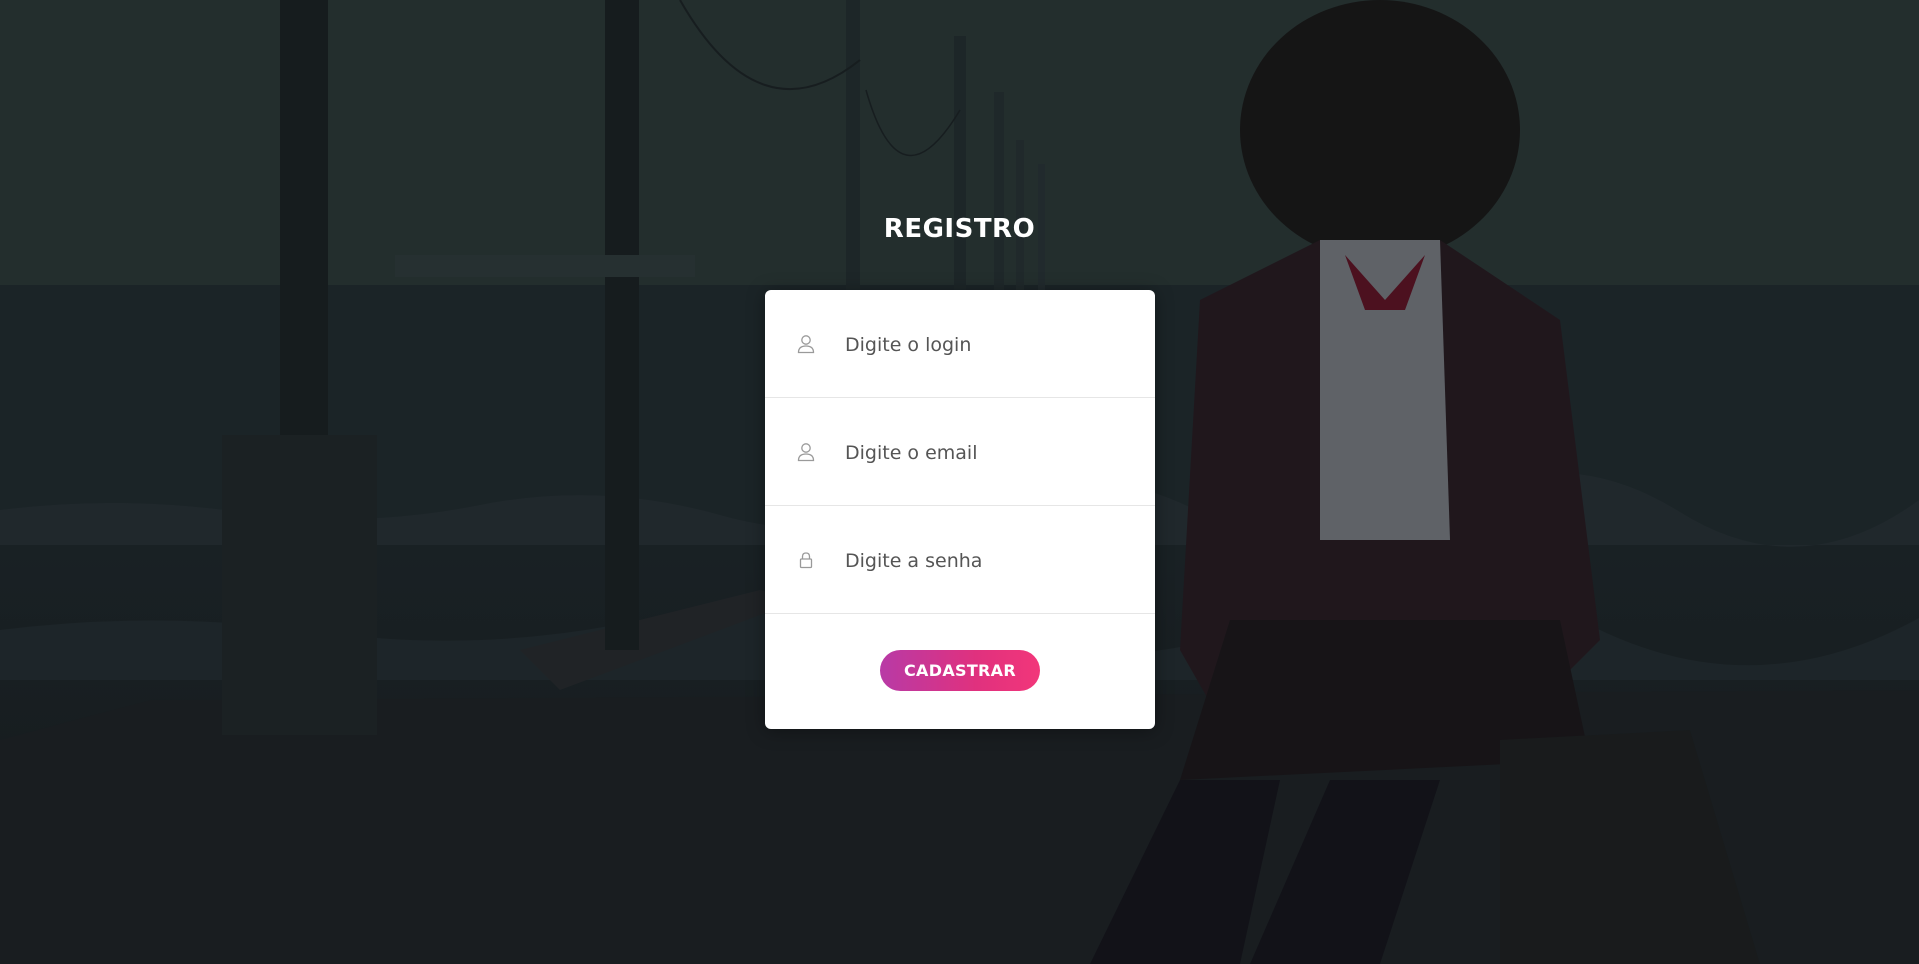  I want to click on email-input, so click(985, 453).